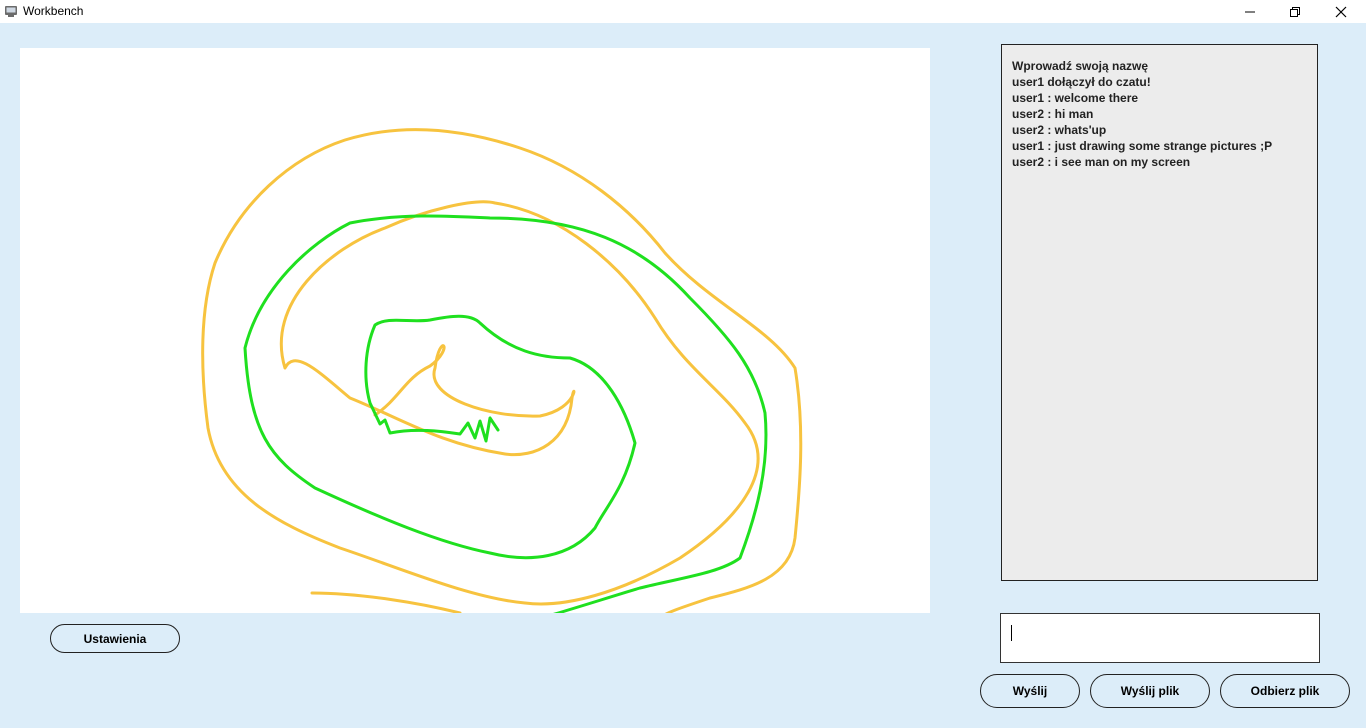 The image size is (1366, 728). I want to click on yellow-tail-stroke, so click(386, 602).